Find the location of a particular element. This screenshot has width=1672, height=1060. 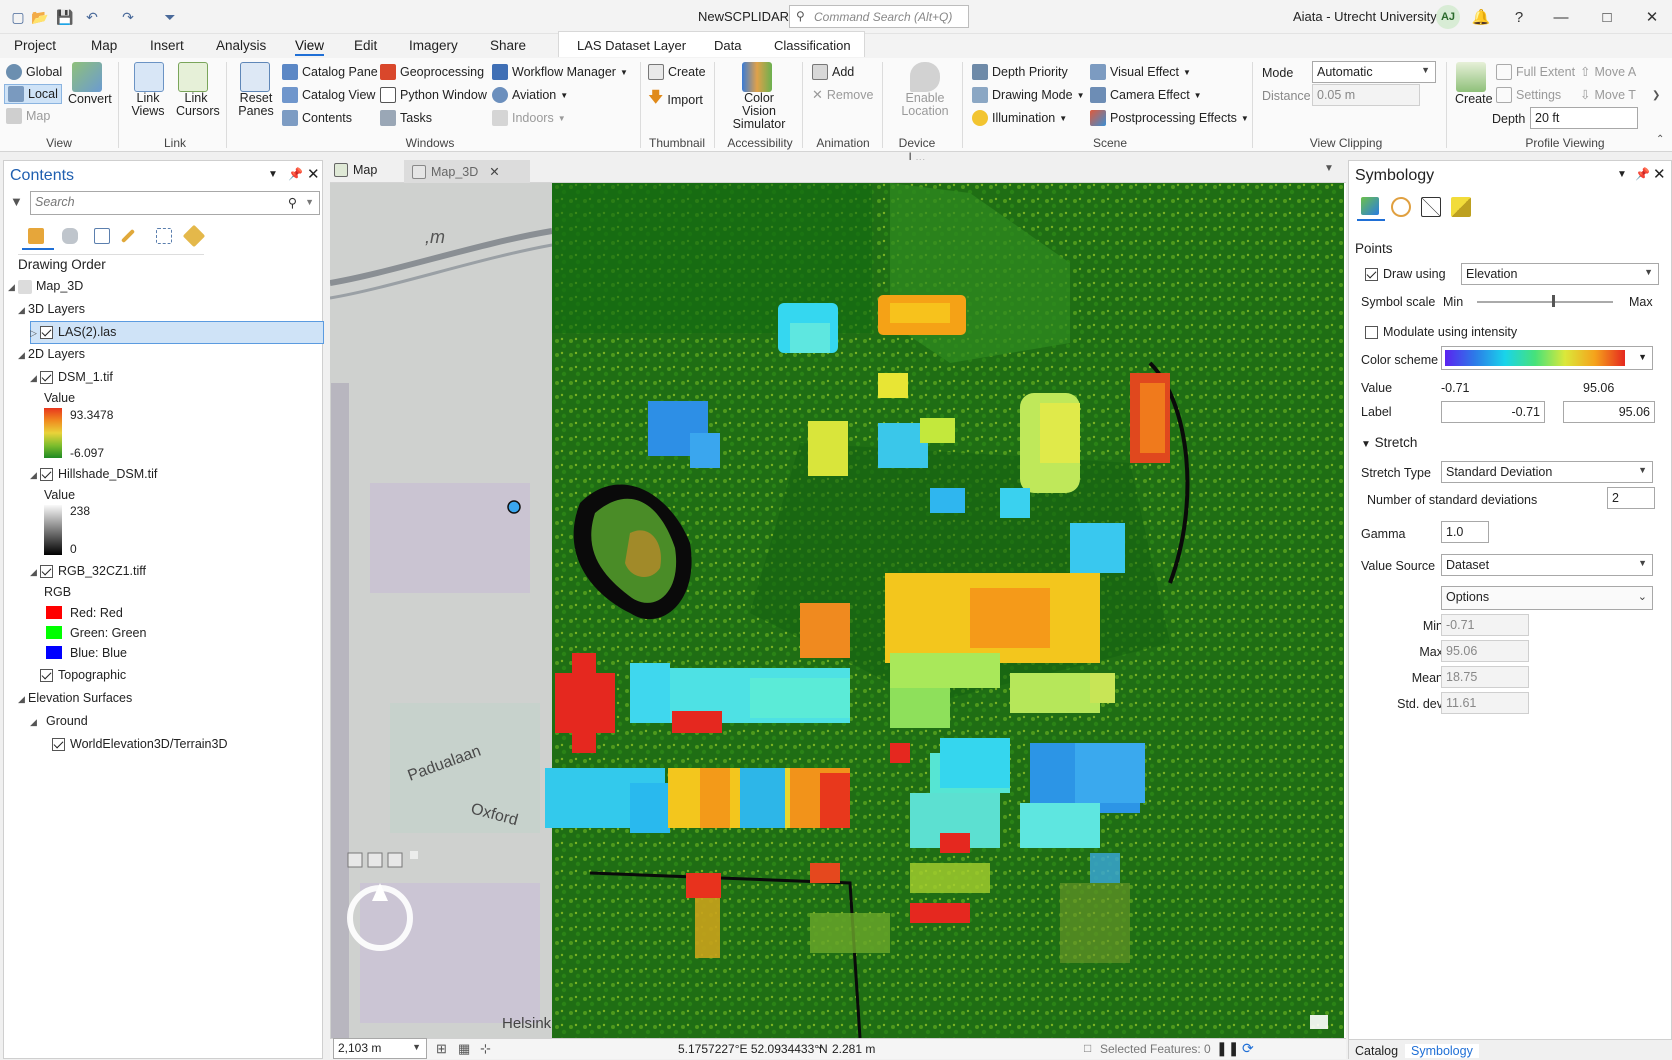

convert-button: Convert is located at coordinates (90, 99).